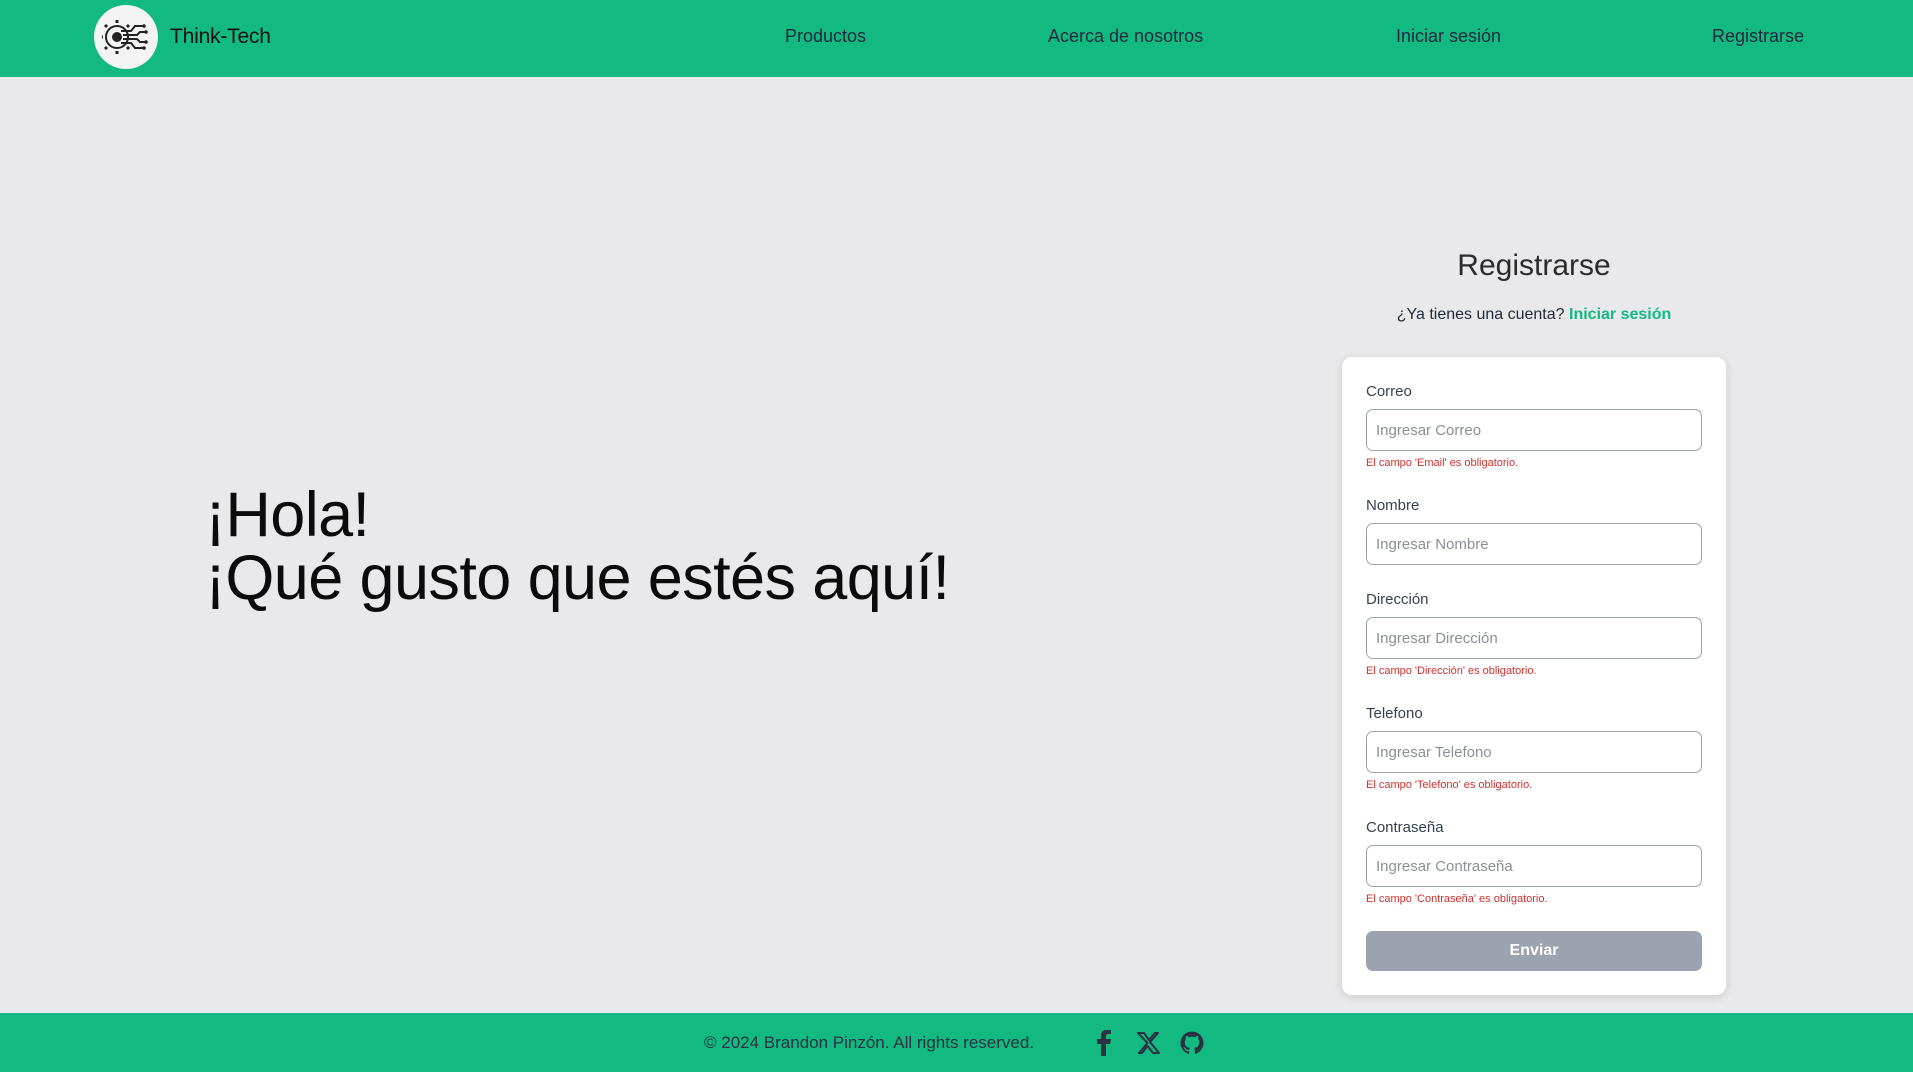 This screenshot has height=1072, width=1913. What do you see at coordinates (1449, 785) in the screenshot?
I see `telefono-error: El campo 'Telefono' es obligatorio.` at bounding box center [1449, 785].